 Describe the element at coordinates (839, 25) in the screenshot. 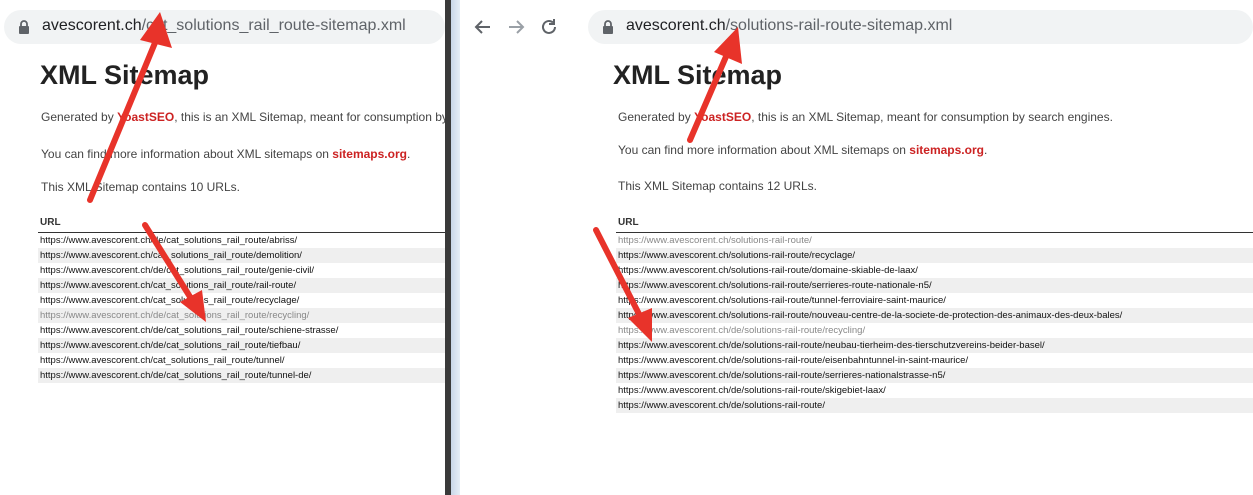

I see `url-path: /solutions-rail-route-sitemap.xml` at that location.